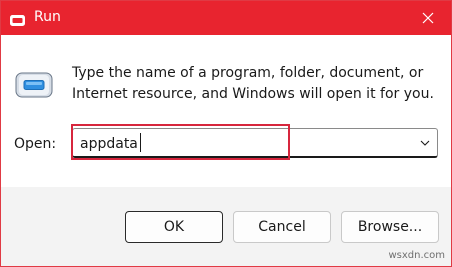 The height and width of the screenshot is (267, 452). Describe the element at coordinates (174, 227) in the screenshot. I see `ok-button: OK` at that location.